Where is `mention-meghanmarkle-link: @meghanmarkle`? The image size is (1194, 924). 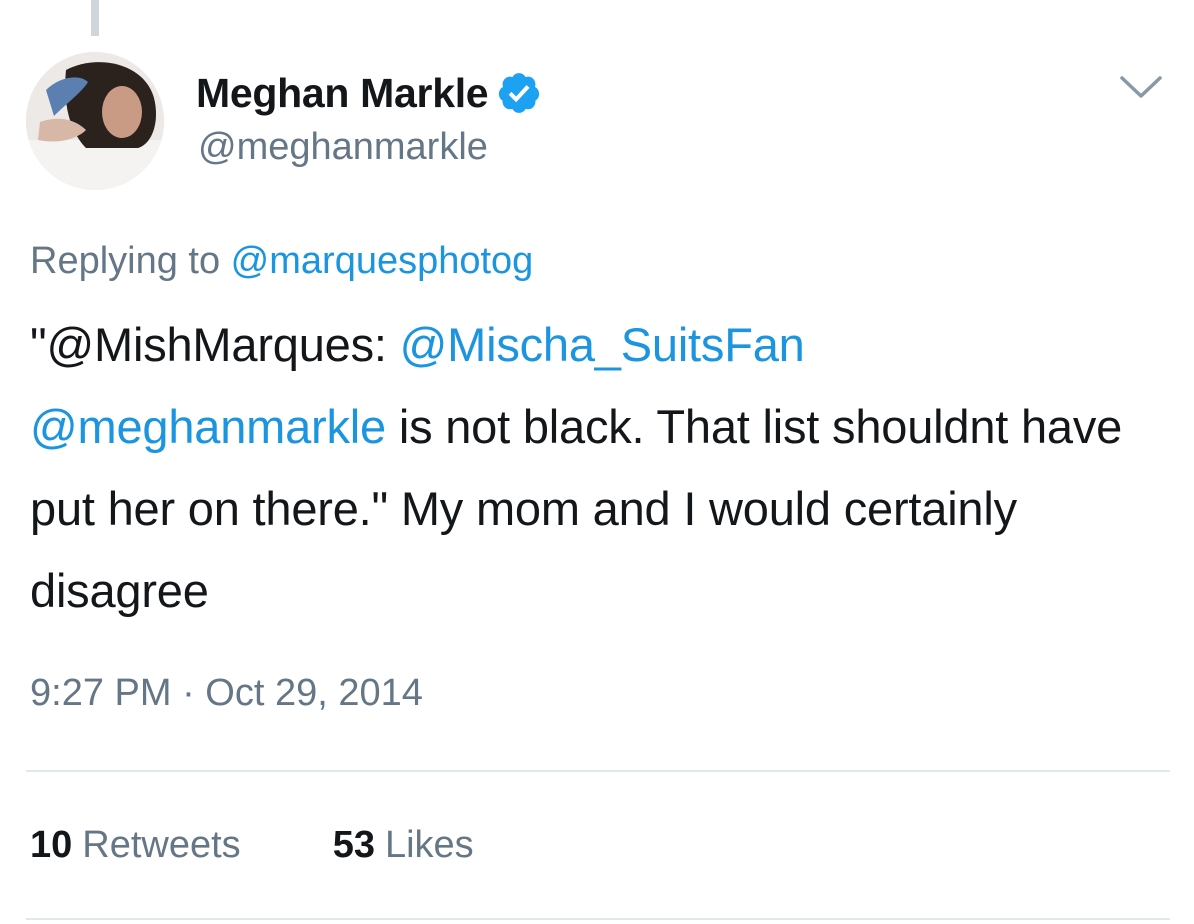 mention-meghanmarkle-link: @meghanmarkle is located at coordinates (208, 426).